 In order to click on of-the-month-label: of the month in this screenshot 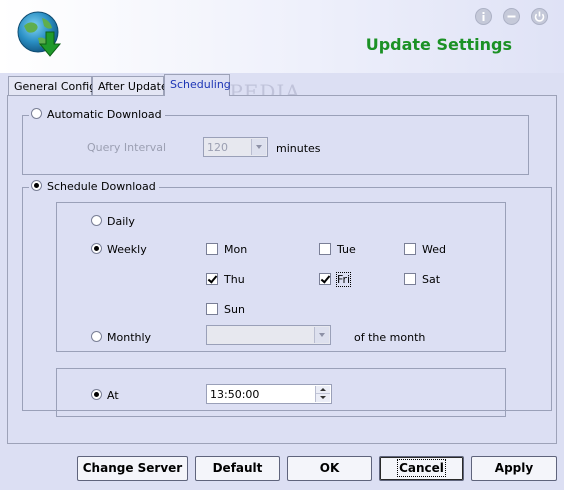, I will do `click(390, 337)`.